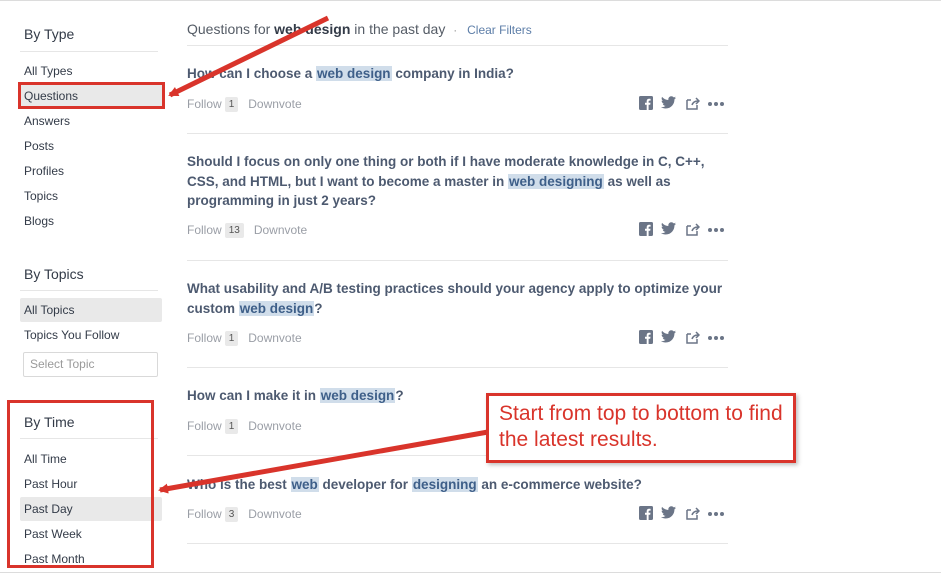  What do you see at coordinates (91, 171) in the screenshot?
I see `filter-profiles: Profiles` at bounding box center [91, 171].